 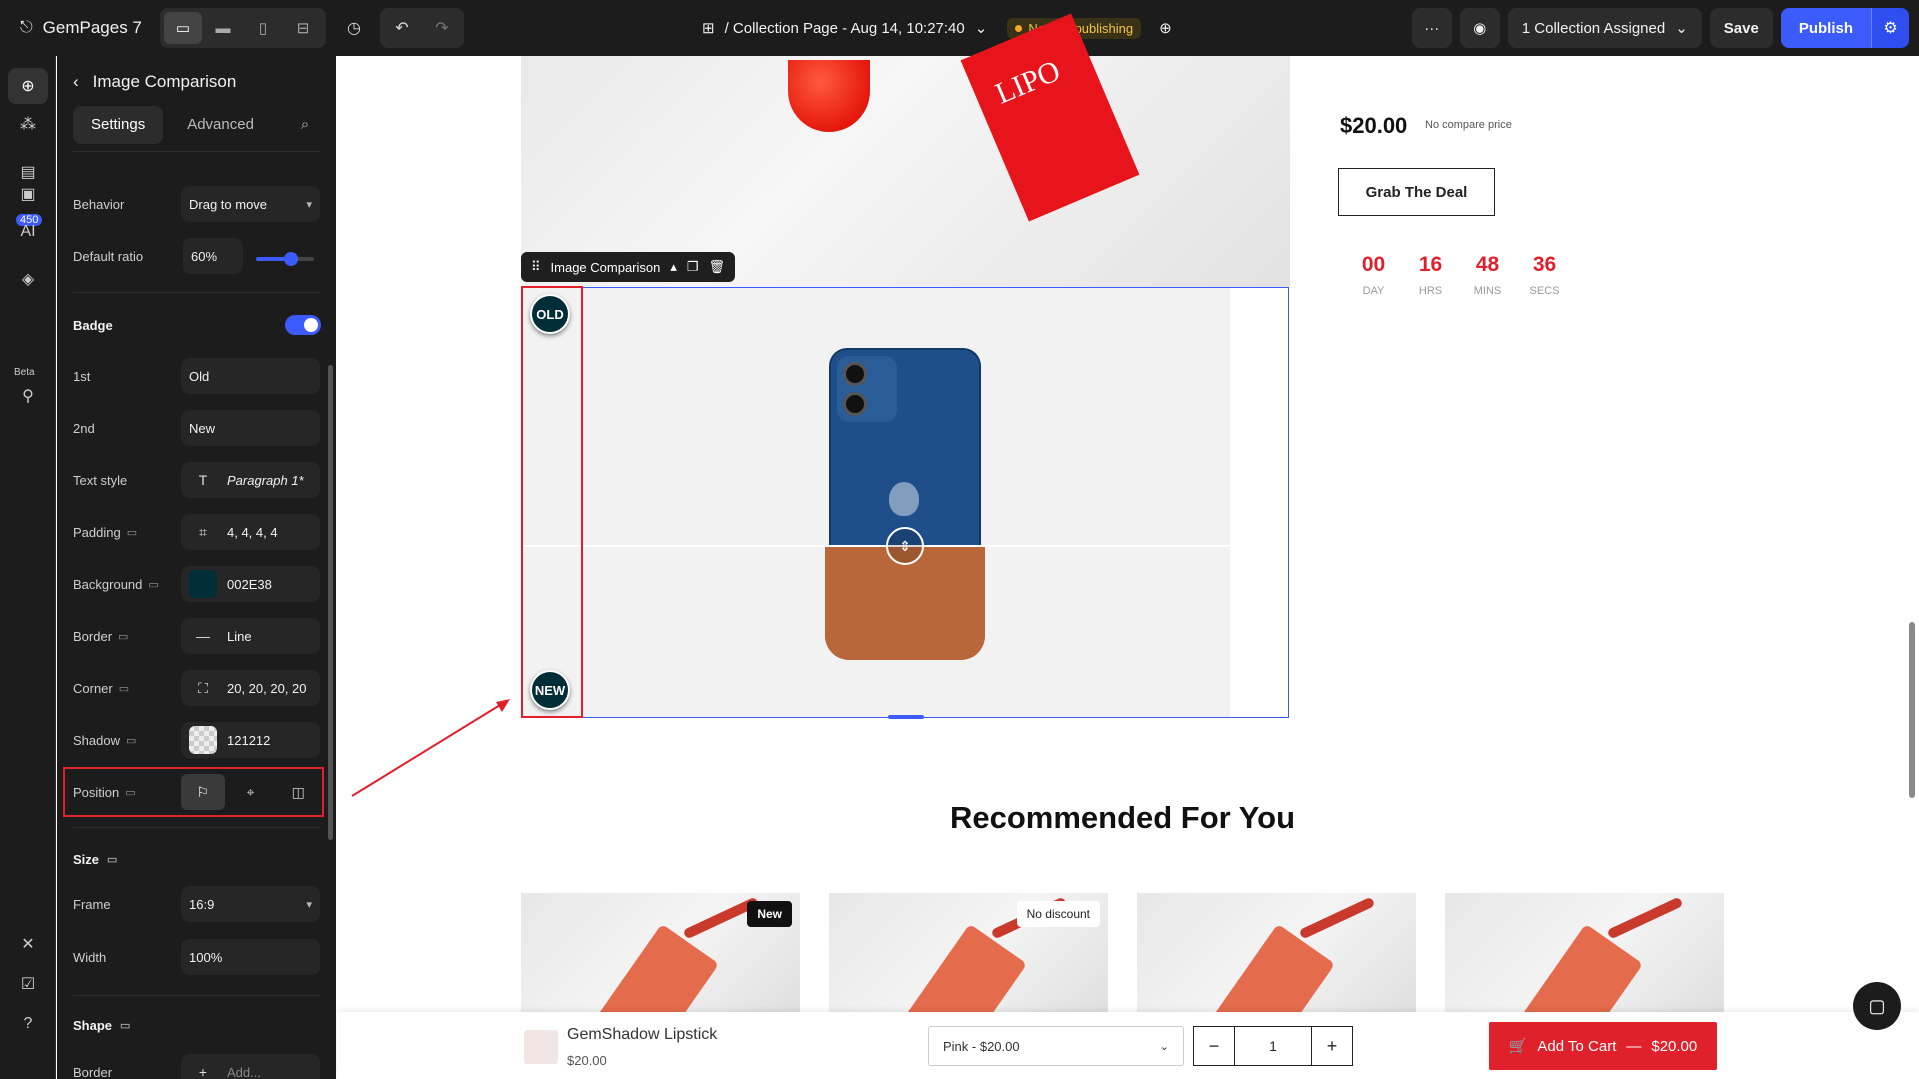 I want to click on drag-handle-icon: ⠿, so click(x=536, y=267).